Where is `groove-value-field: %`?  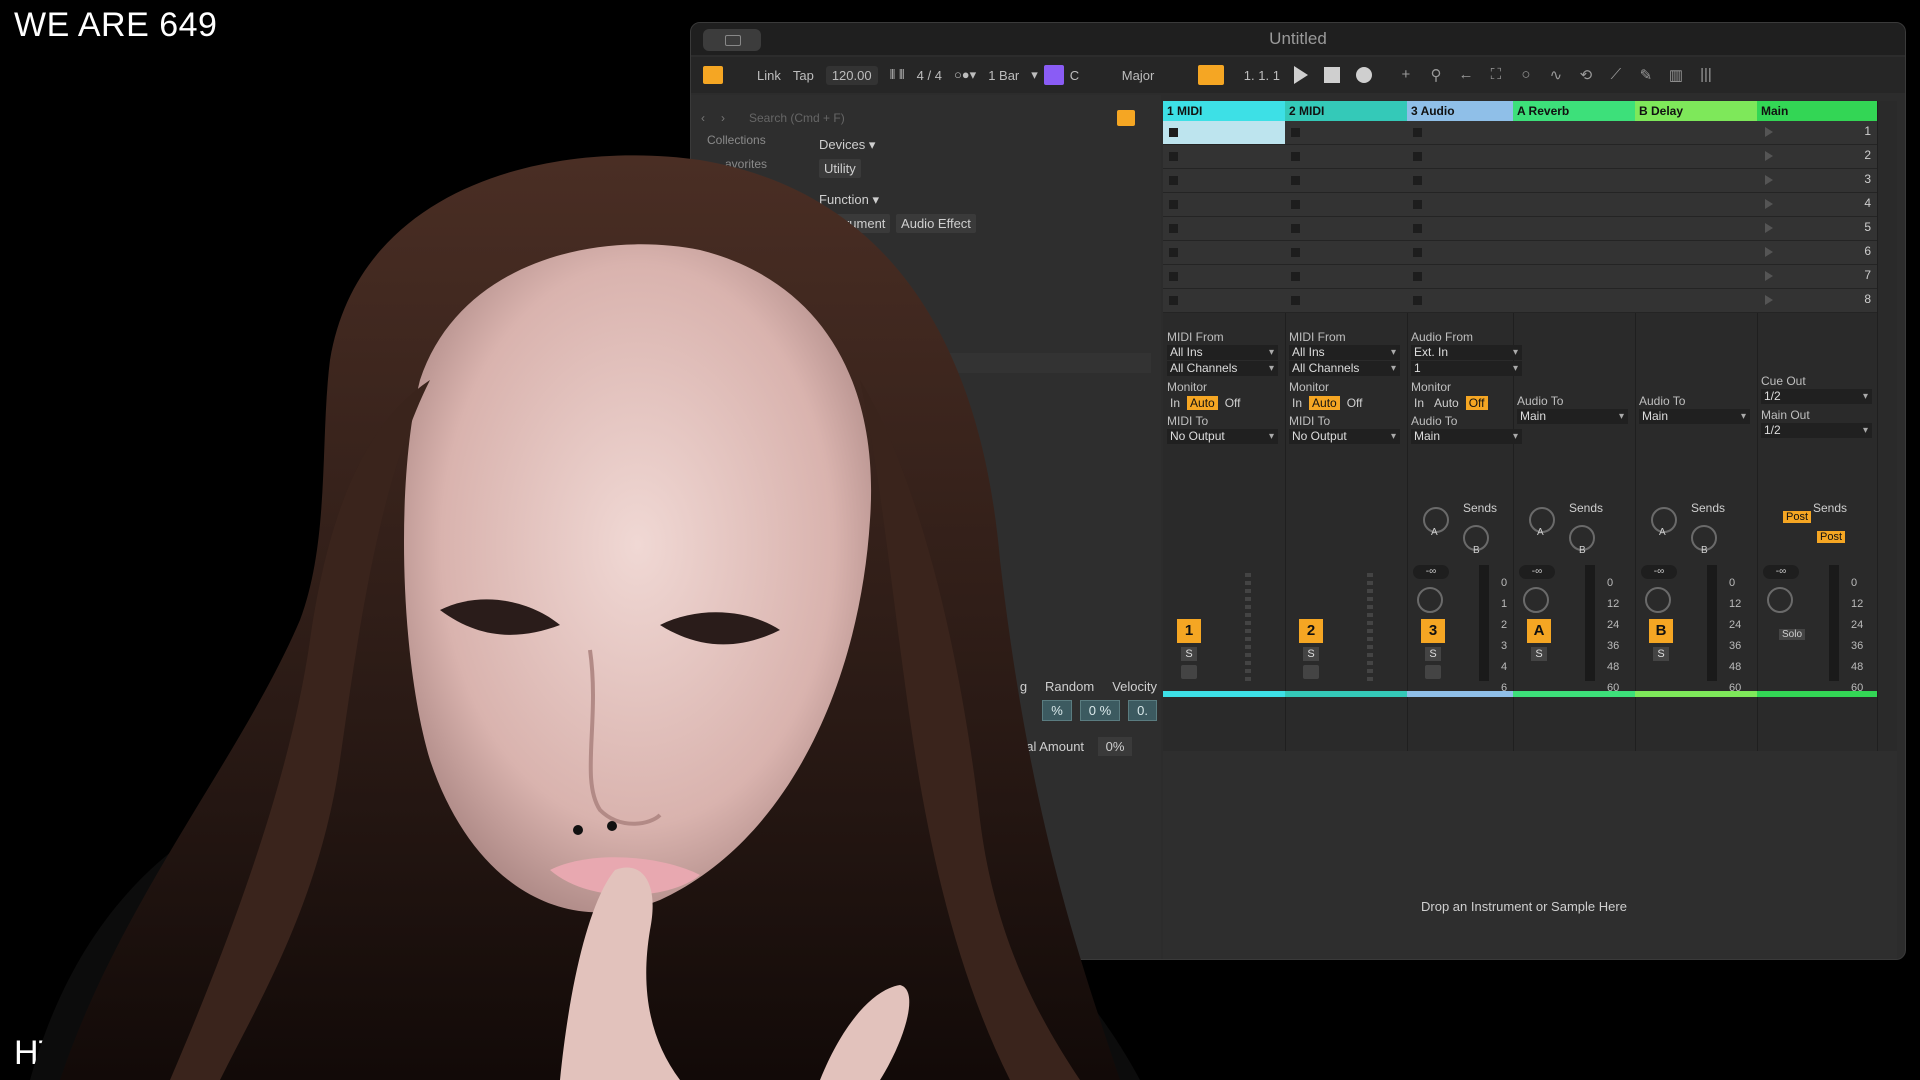
groove-value-field: % is located at coordinates (1057, 710).